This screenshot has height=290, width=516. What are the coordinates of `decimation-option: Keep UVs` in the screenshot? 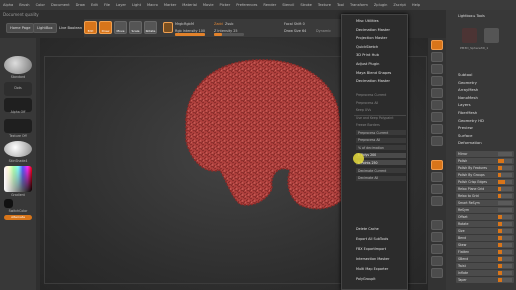 It's located at (363, 110).